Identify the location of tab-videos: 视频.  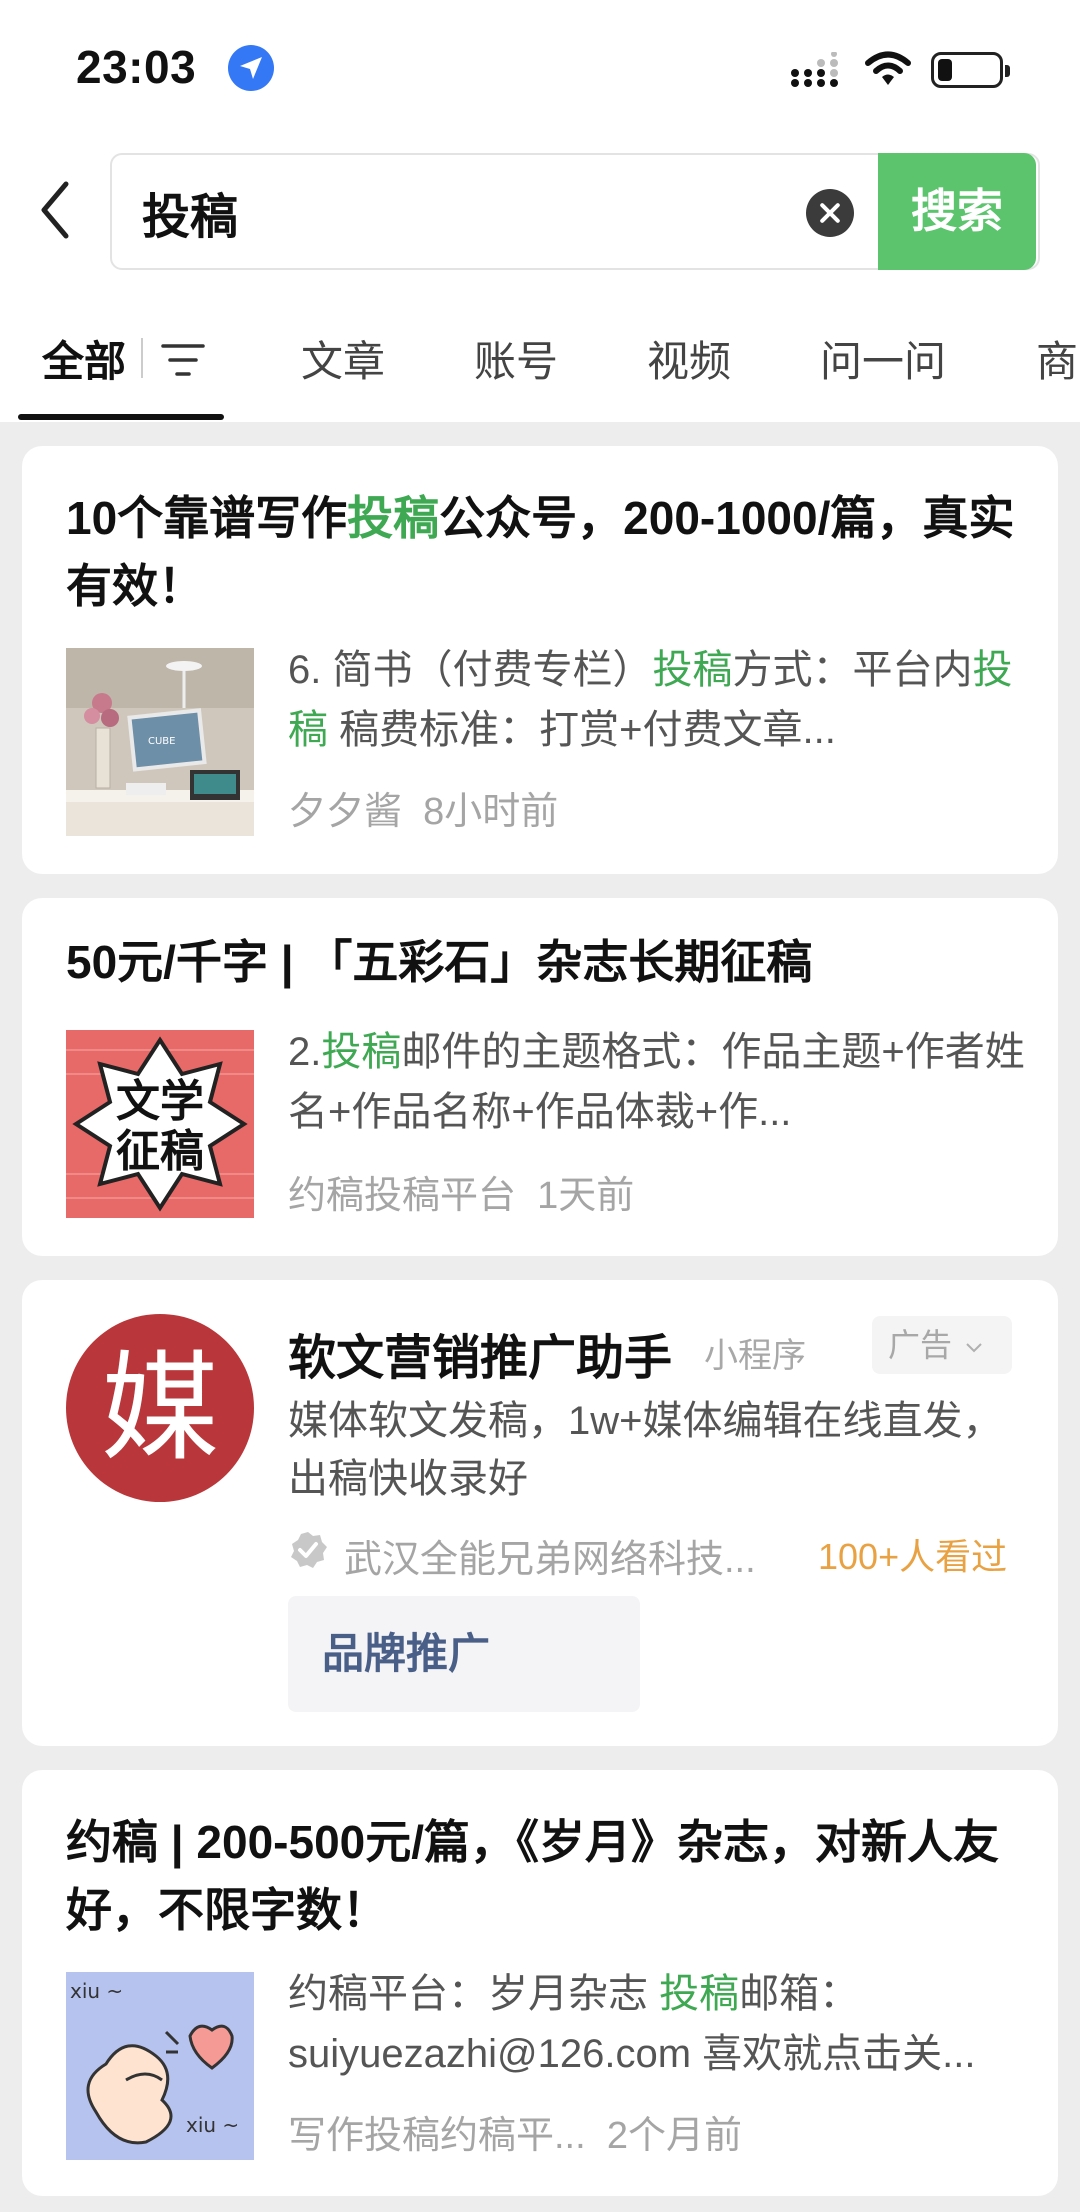
(689, 358).